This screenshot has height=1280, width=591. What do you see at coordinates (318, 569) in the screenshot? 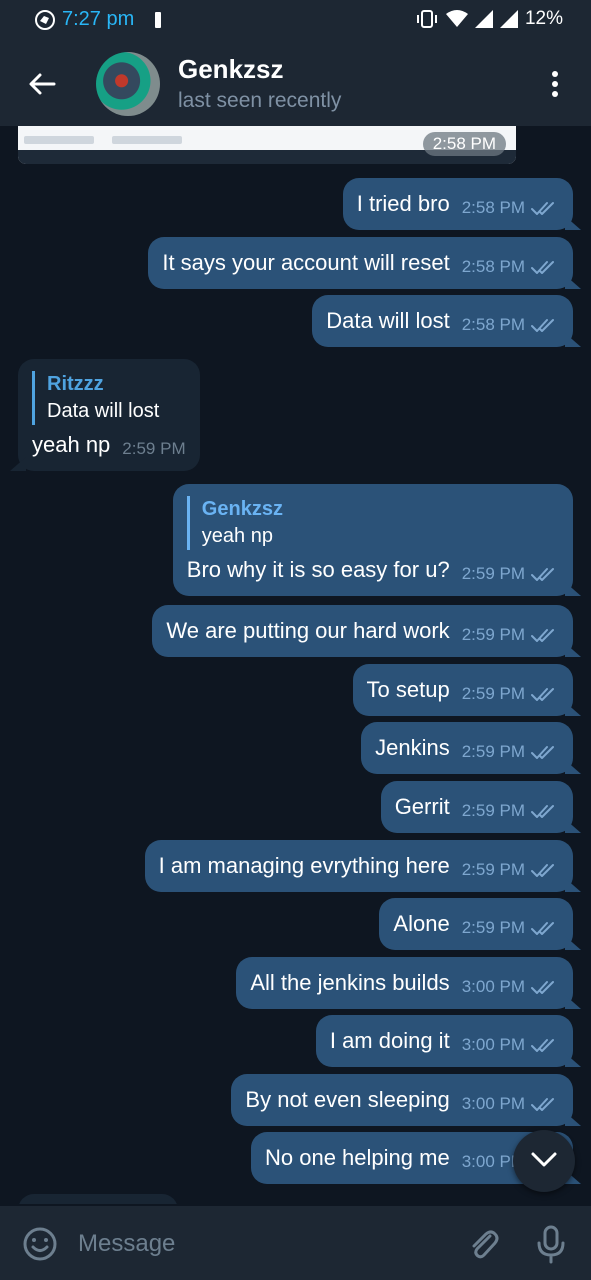
I see `message-text: Bro why it is so easy for u?` at bounding box center [318, 569].